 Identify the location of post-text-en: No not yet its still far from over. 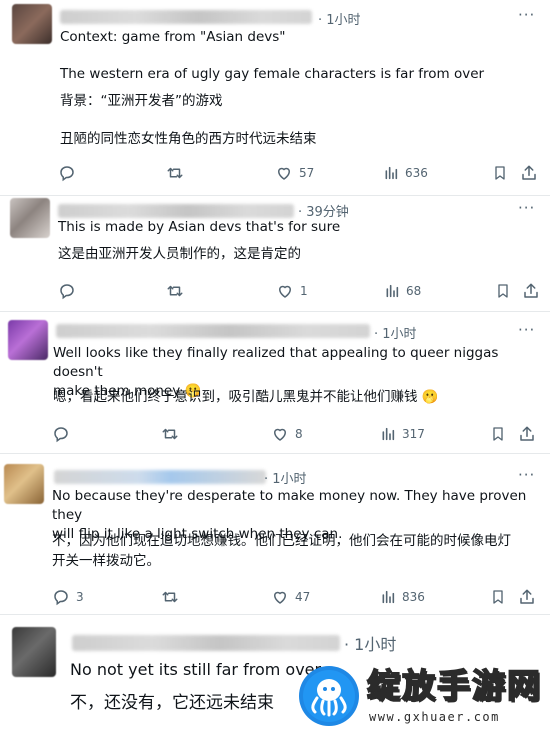
(196, 669).